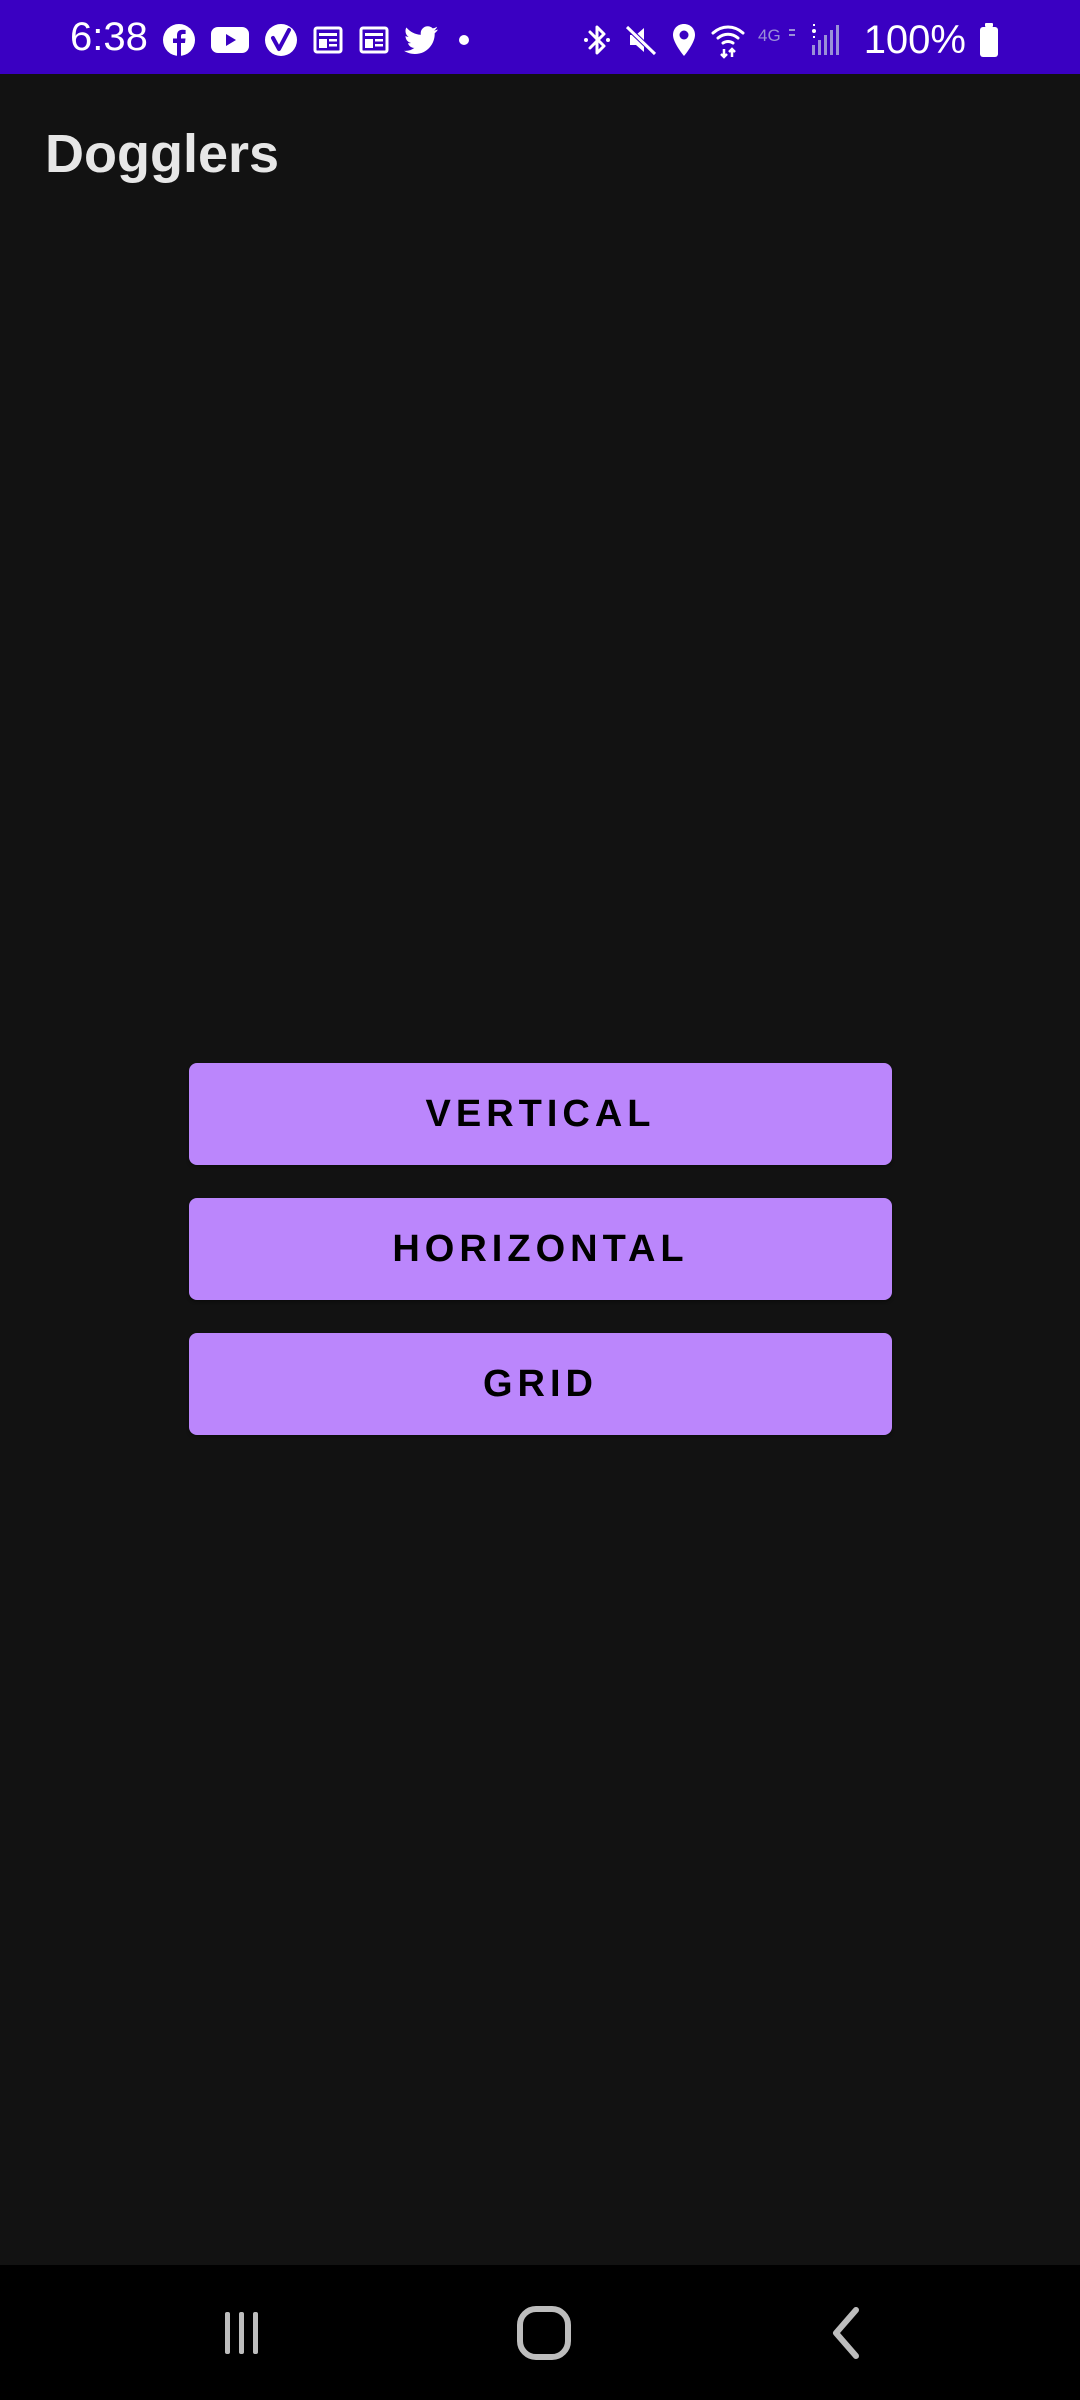 The image size is (1080, 2400). I want to click on verizon-icon, so click(281, 40).